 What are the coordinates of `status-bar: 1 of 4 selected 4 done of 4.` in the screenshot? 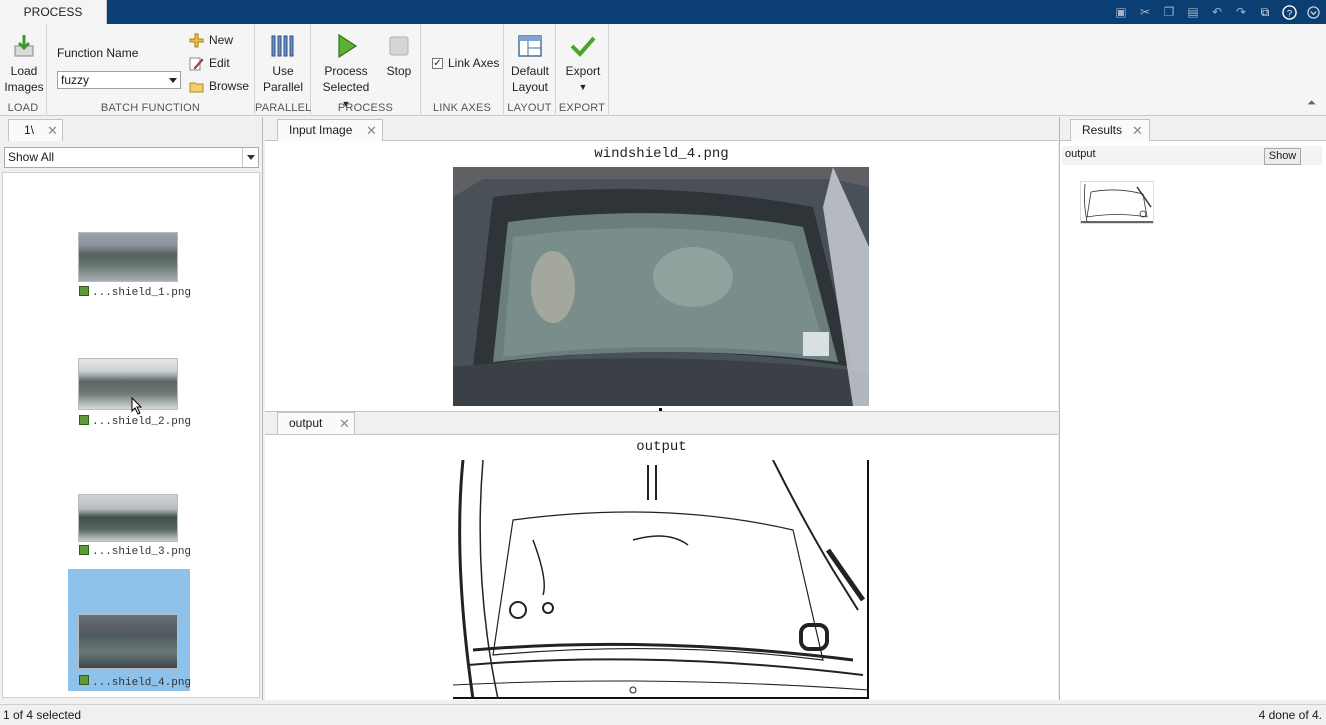 It's located at (663, 714).